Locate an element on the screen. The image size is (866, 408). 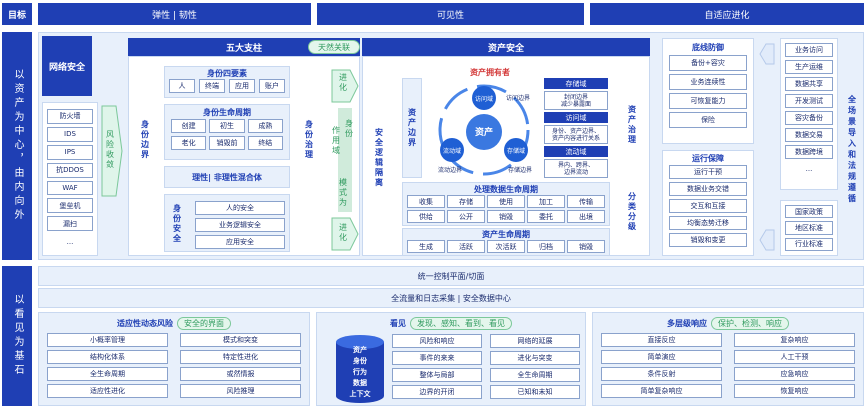
identity-security-box: 身份安全 人的安全 业务逻辑安全 应用安全 is located at coordinates (227, 223).